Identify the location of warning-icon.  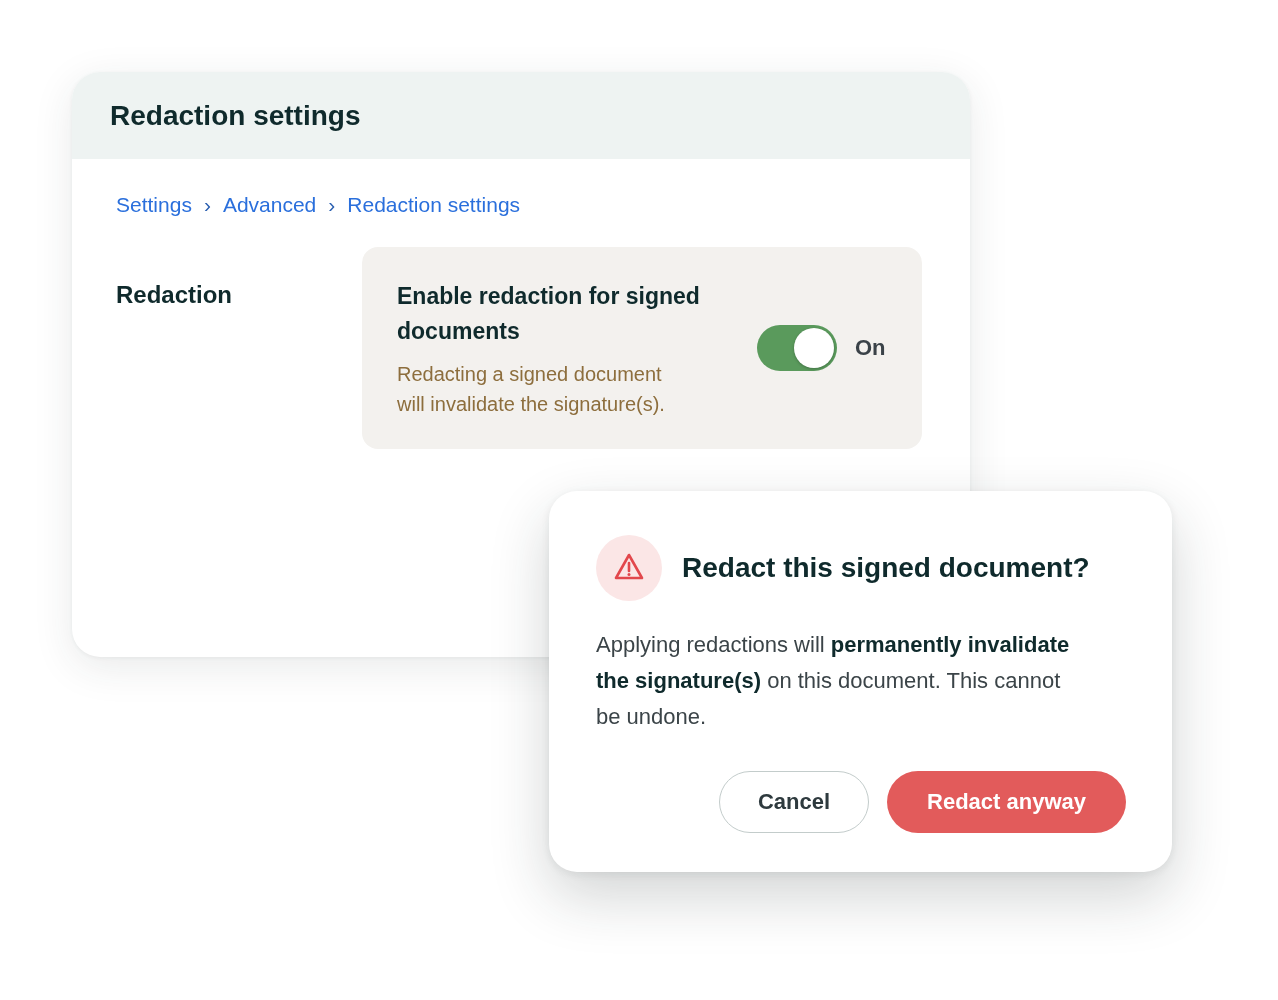
(629, 568).